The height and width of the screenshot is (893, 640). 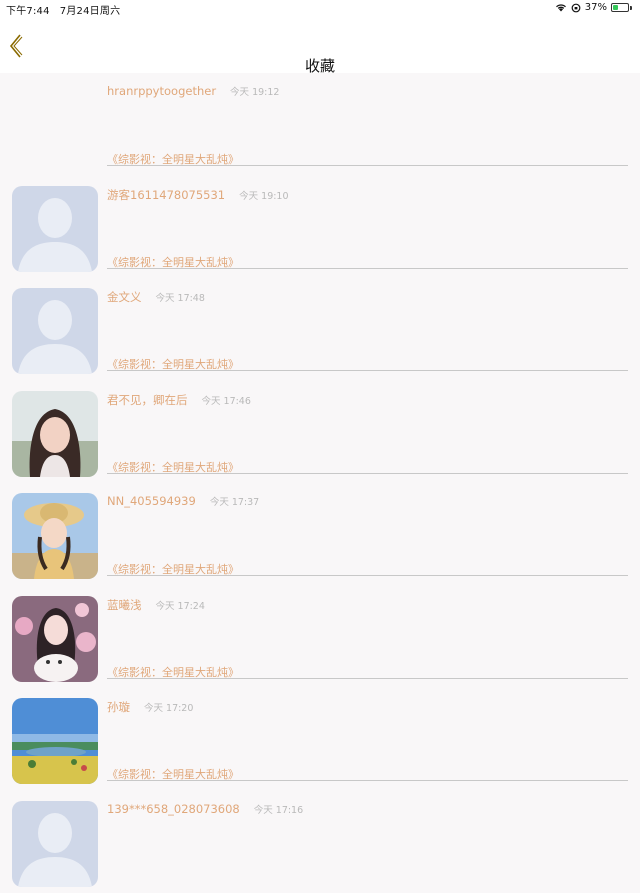 What do you see at coordinates (28, 11) in the screenshot?
I see `status-time: 下午7:44` at bounding box center [28, 11].